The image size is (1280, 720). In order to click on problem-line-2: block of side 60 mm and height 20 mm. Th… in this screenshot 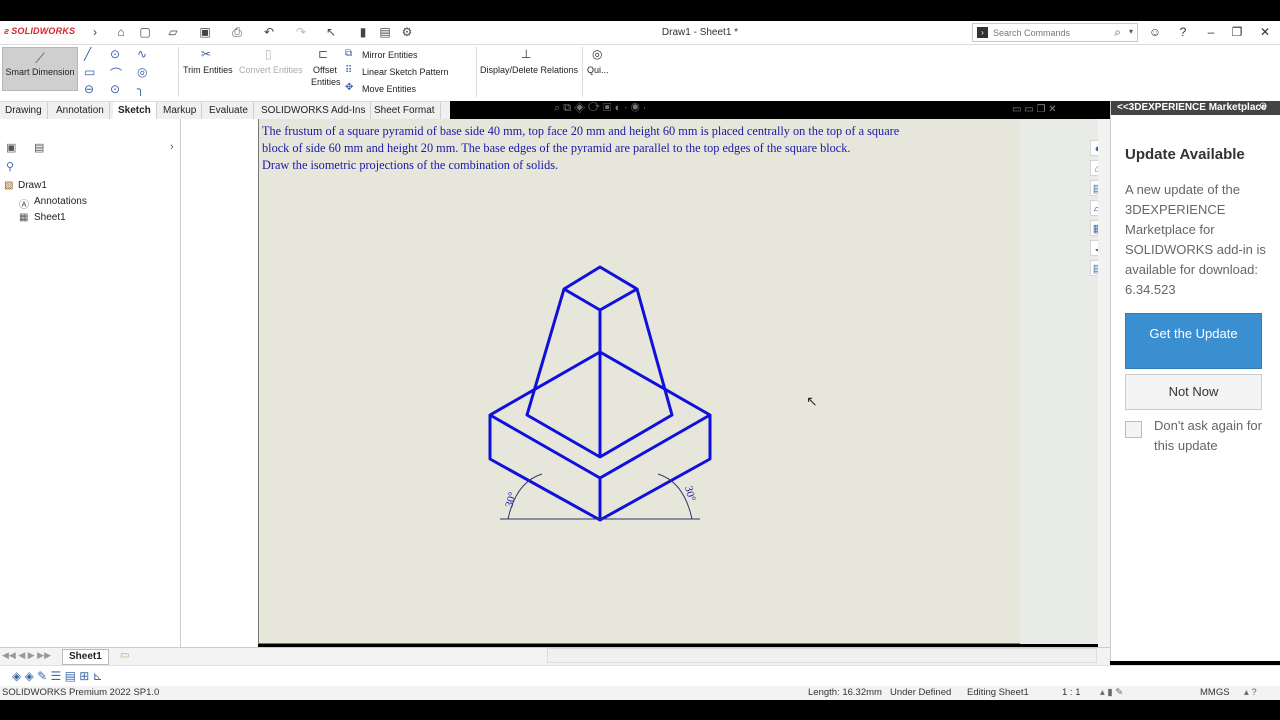, I will do `click(556, 148)`.